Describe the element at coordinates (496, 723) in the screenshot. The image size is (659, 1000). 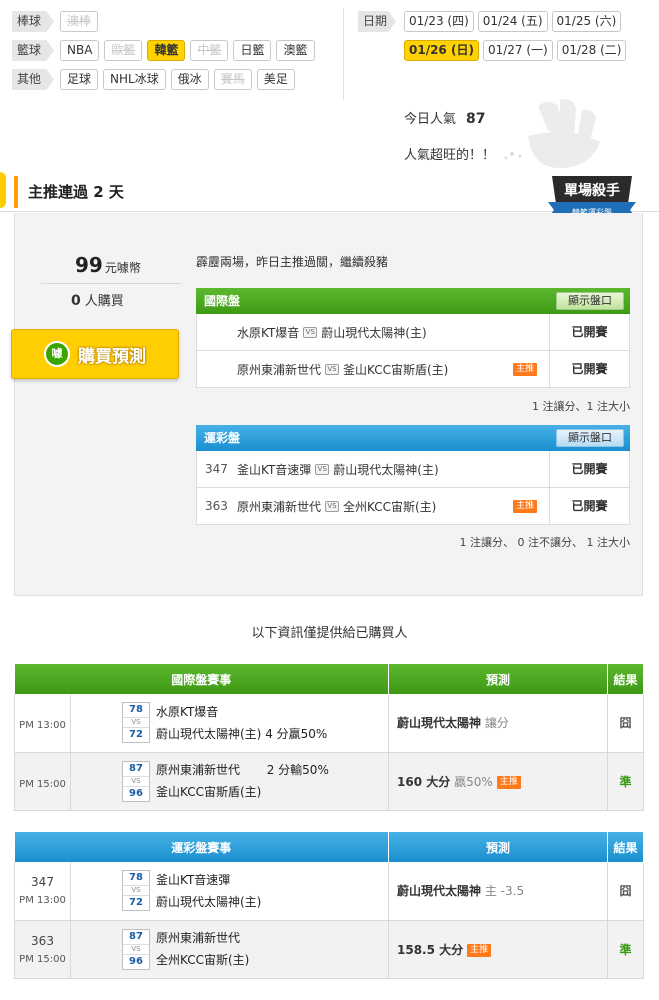
I see `prediction-extra: 讓分` at that location.